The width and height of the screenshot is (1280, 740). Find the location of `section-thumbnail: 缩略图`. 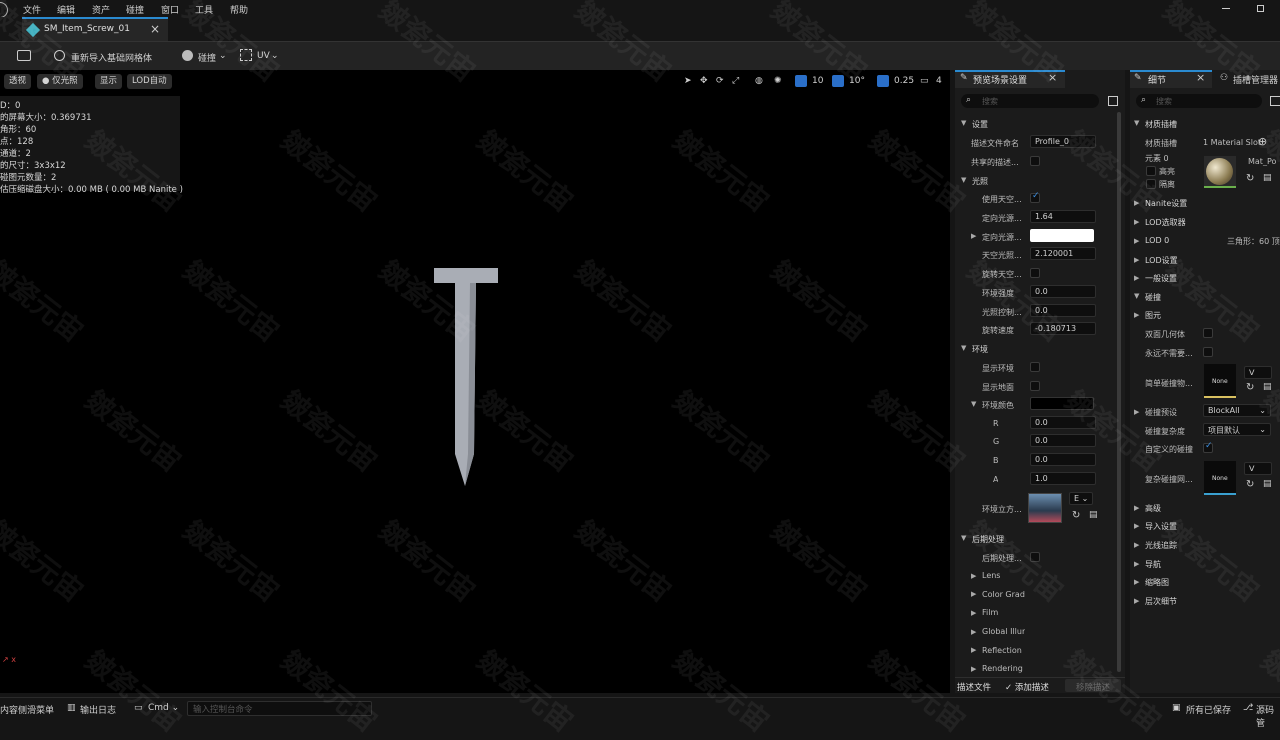

section-thumbnail: 缩略图 is located at coordinates (1157, 582).